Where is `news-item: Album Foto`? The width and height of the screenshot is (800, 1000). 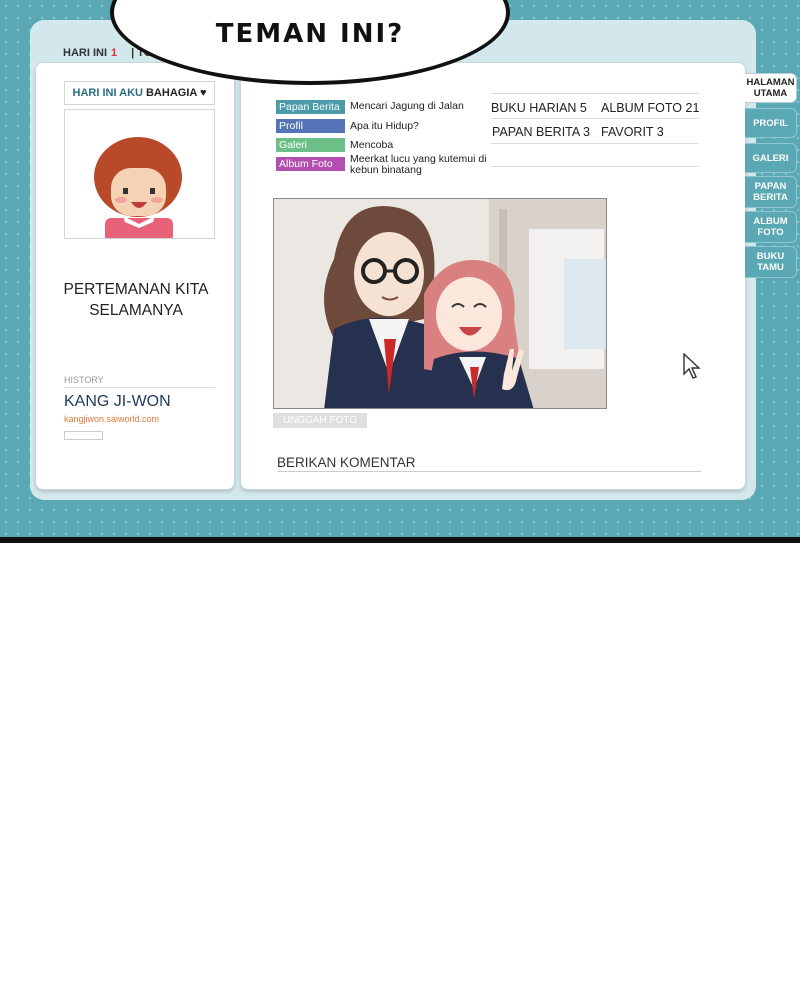
news-item: Album Foto is located at coordinates (310, 164).